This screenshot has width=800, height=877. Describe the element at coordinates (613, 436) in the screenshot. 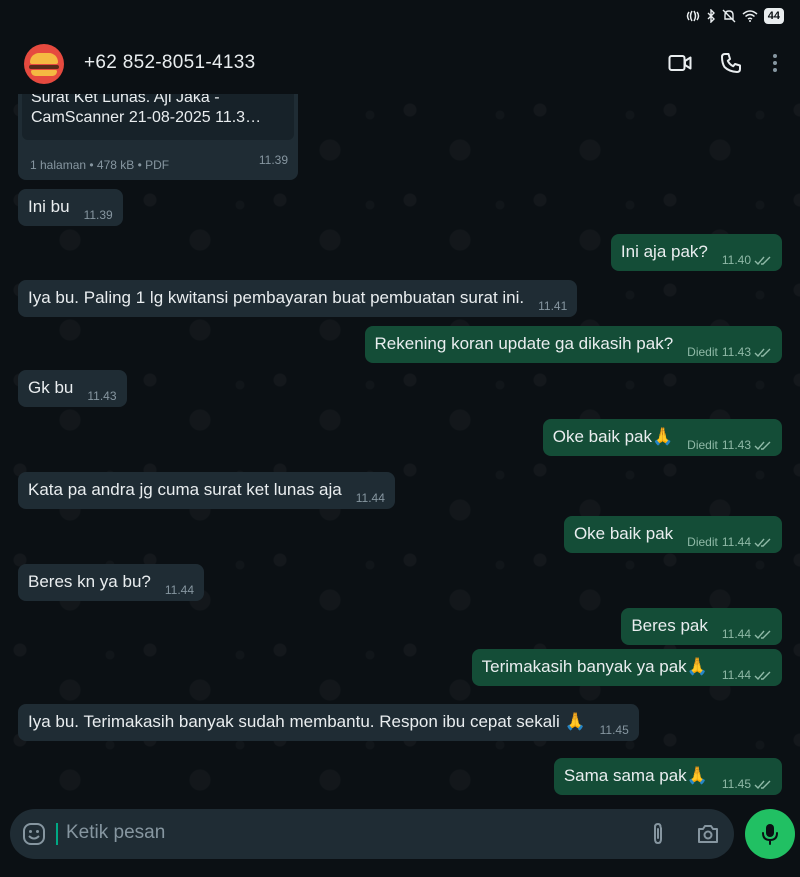

I see `message-text: Oke baik pak🙏` at that location.